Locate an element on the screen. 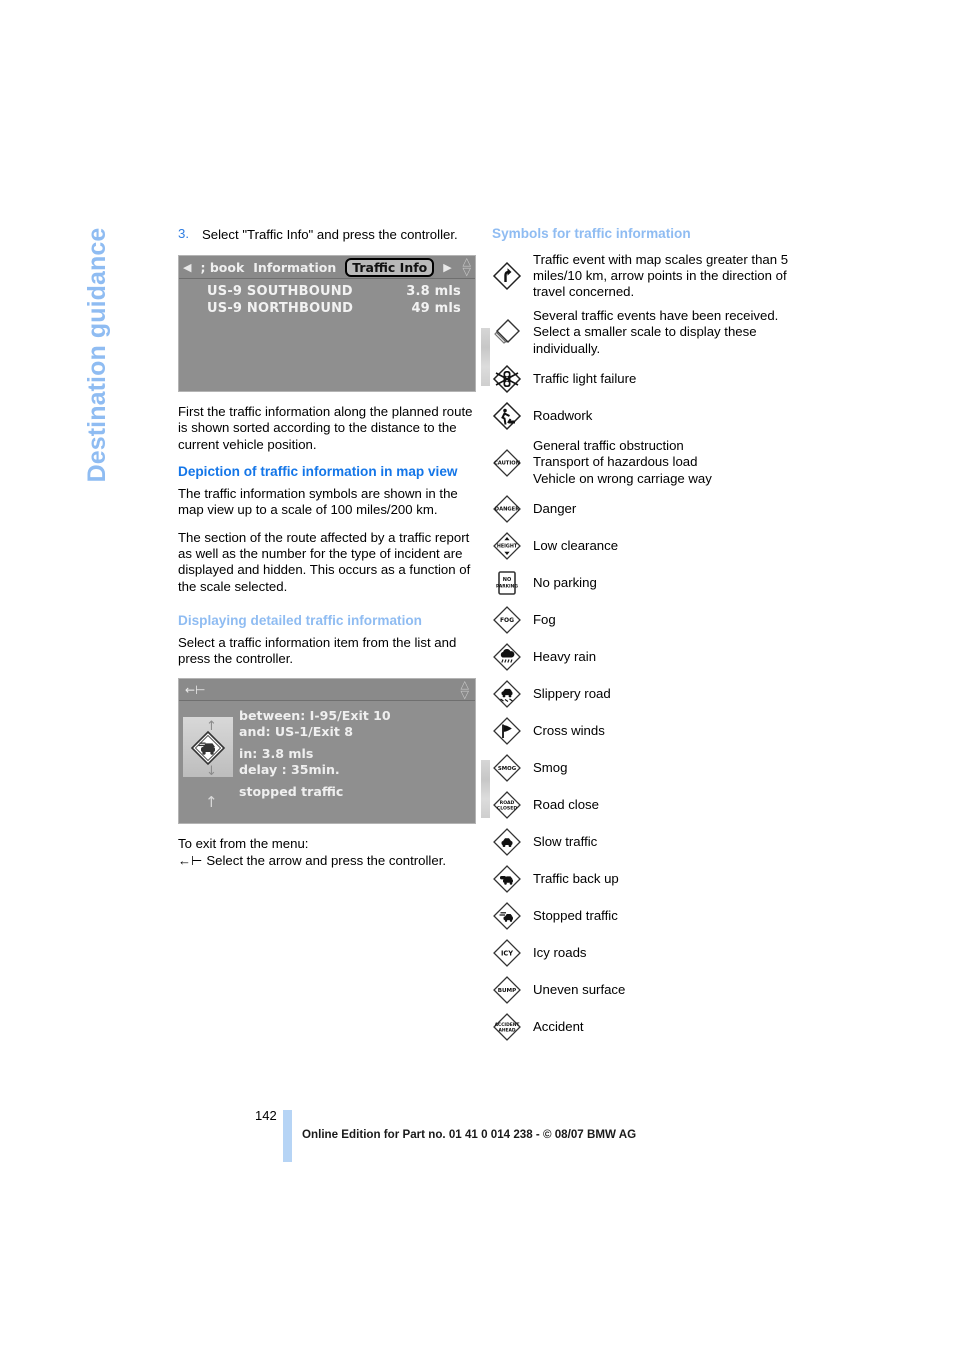 This screenshot has width=954, height=1350. detail-icon-pane: ↑ ↓ ↑ is located at coordinates (208, 762).